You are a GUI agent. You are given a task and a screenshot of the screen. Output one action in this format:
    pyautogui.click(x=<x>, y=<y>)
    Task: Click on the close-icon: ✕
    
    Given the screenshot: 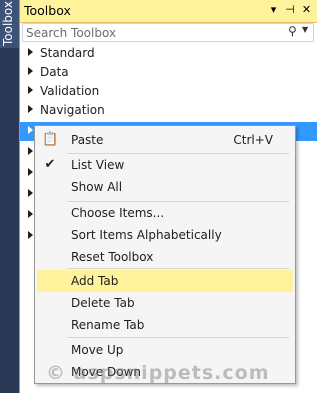 What is the action you would take?
    pyautogui.click(x=306, y=9)
    